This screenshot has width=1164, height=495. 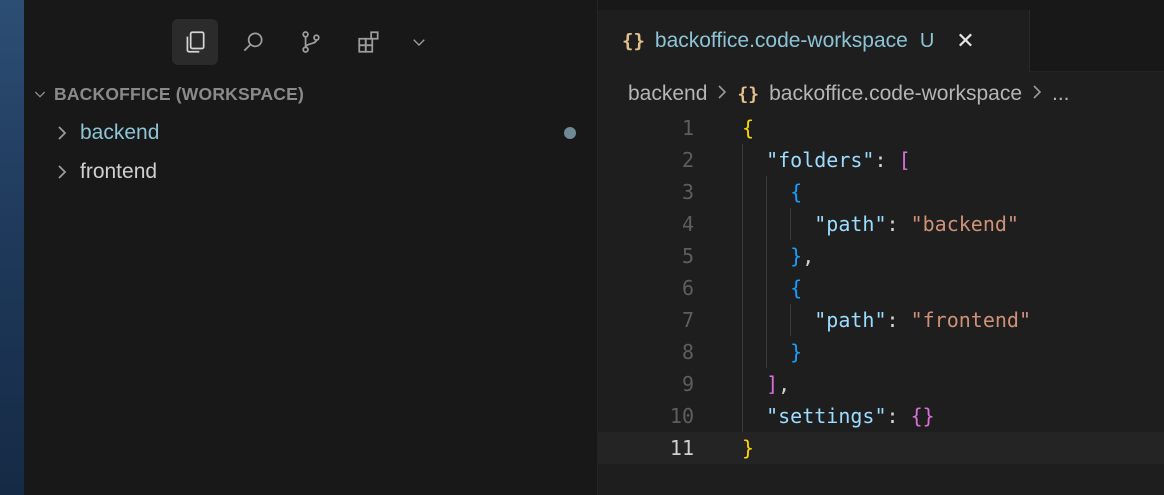 I want to click on tab-bar: {} backoffice.code-workspace U ✕, so click(x=881, y=36).